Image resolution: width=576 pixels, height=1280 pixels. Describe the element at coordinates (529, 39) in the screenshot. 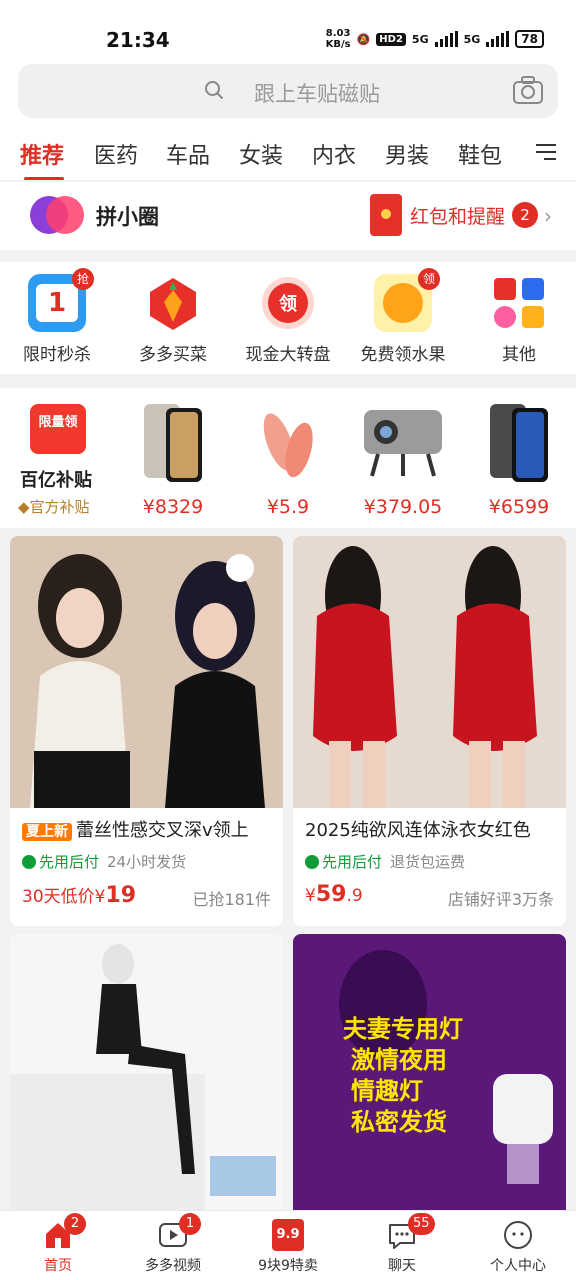

I see `battery-icon: 78` at that location.